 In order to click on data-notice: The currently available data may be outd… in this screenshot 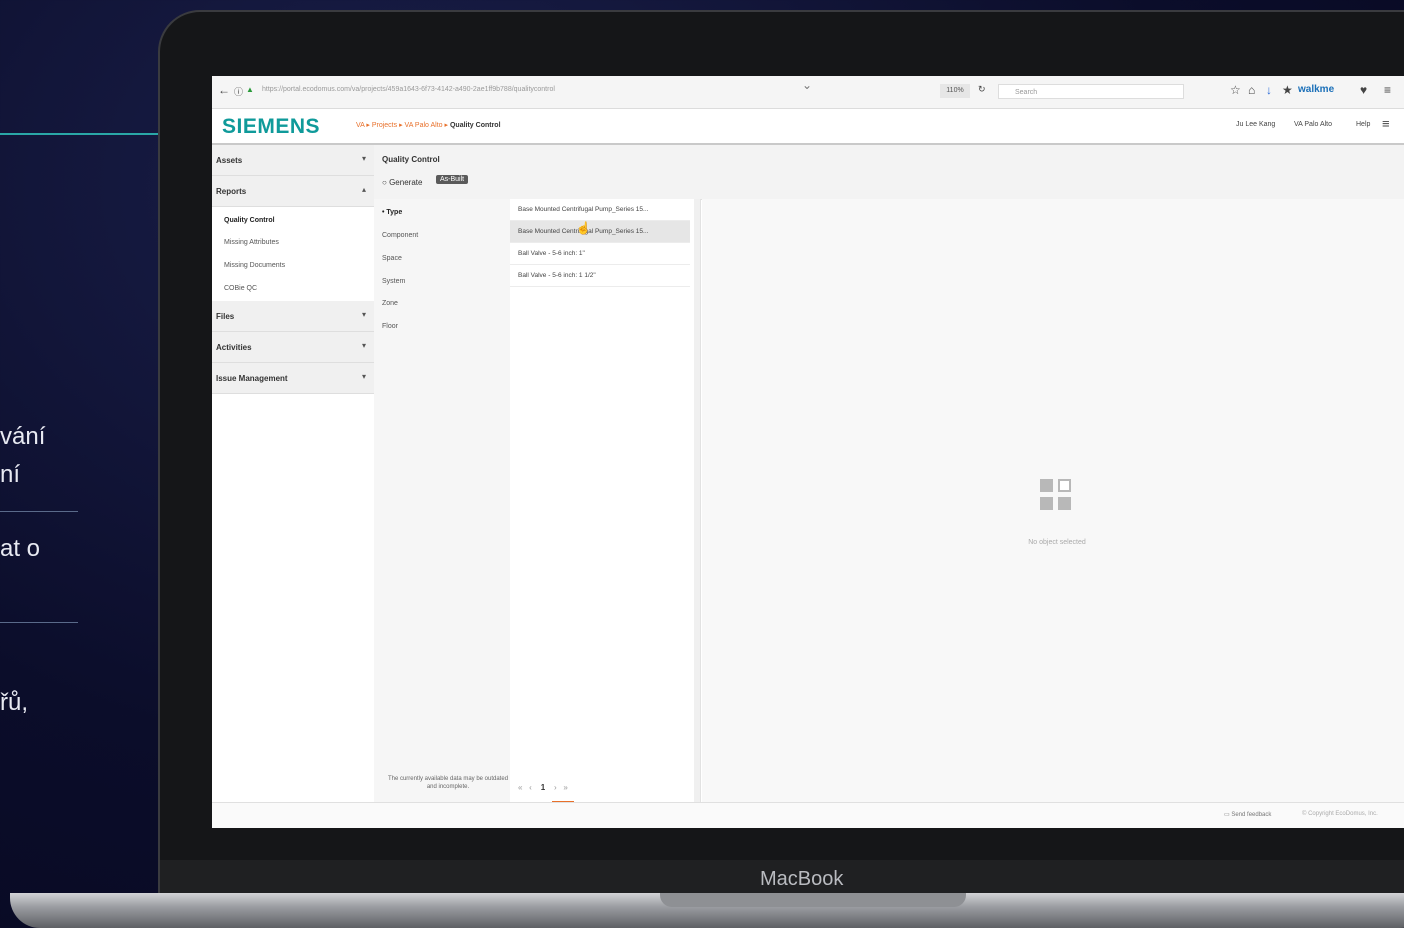, I will do `click(448, 783)`.